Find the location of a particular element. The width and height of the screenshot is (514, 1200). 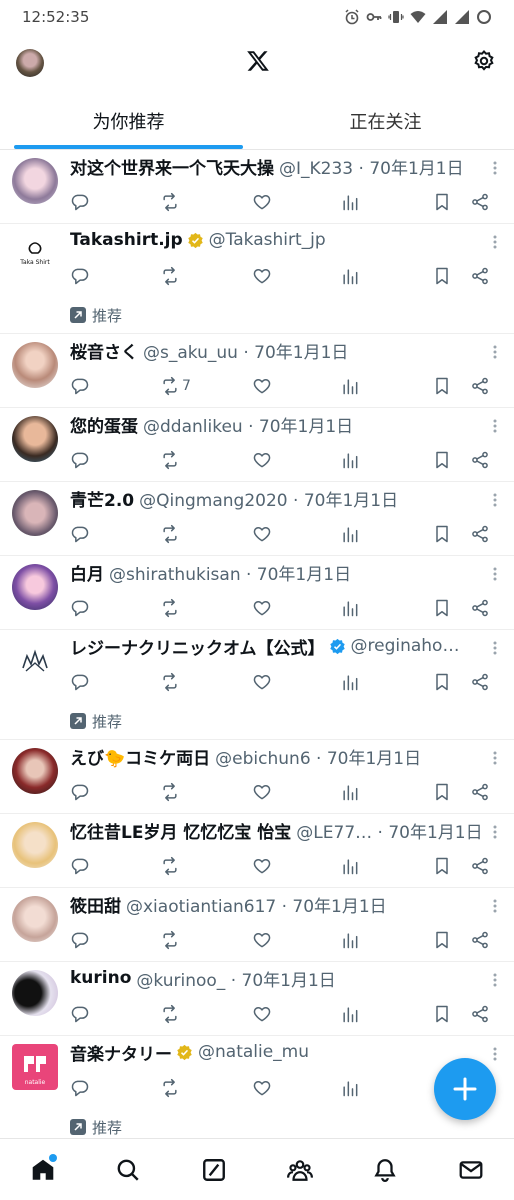

tweet-row: 忆往昔LE岁月 忆忆忆宝 怡宝 @LE77… · 70年1月1日 is located at coordinates (257, 851).